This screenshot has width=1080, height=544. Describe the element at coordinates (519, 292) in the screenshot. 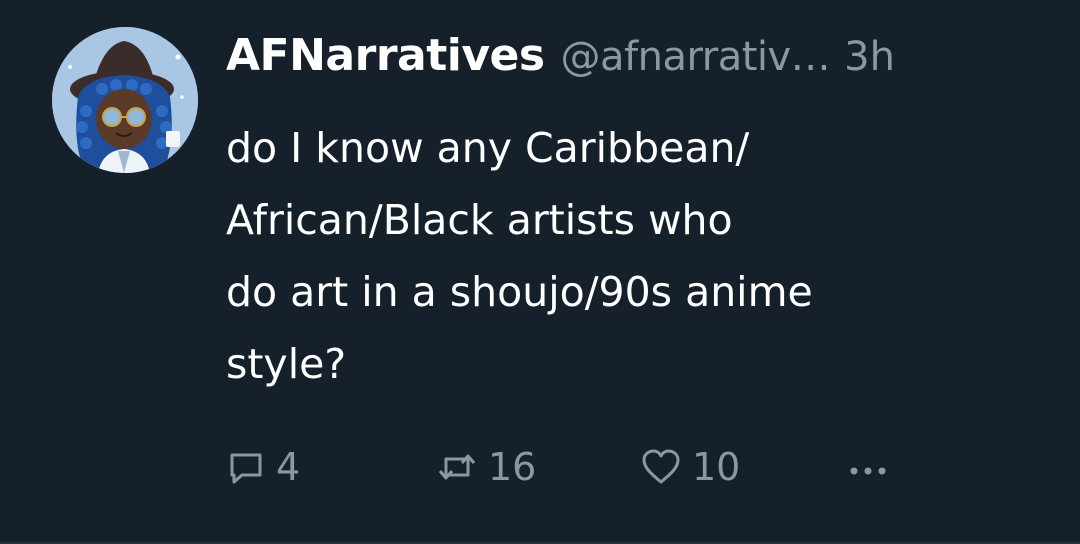

I see `tweet-text-line: do art in a shoujo/90s anime` at that location.